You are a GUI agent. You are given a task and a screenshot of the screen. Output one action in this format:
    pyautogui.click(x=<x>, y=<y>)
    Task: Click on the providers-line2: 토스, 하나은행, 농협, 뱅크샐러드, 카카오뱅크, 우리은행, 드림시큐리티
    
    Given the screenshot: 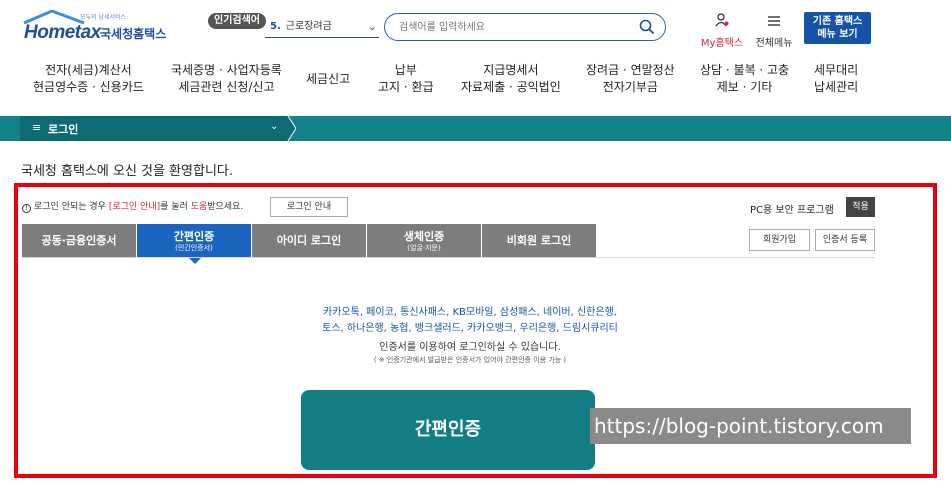 What is the action you would take?
    pyautogui.click(x=470, y=328)
    